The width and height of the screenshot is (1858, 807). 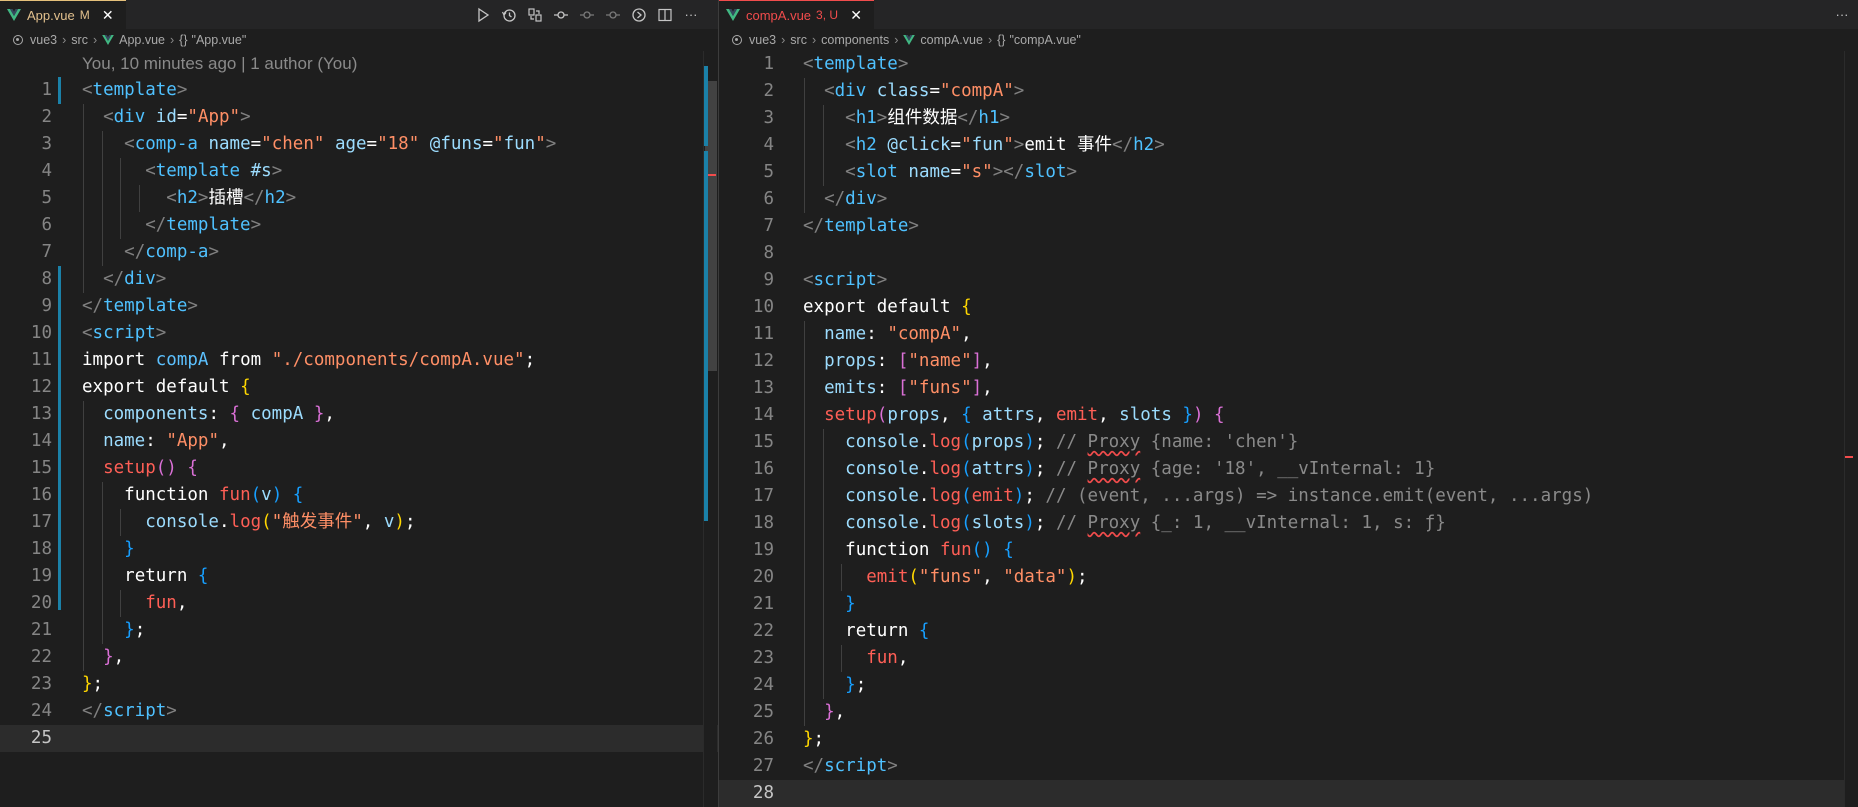 I want to click on code-line: 10 export default {, so click(x=1288, y=307).